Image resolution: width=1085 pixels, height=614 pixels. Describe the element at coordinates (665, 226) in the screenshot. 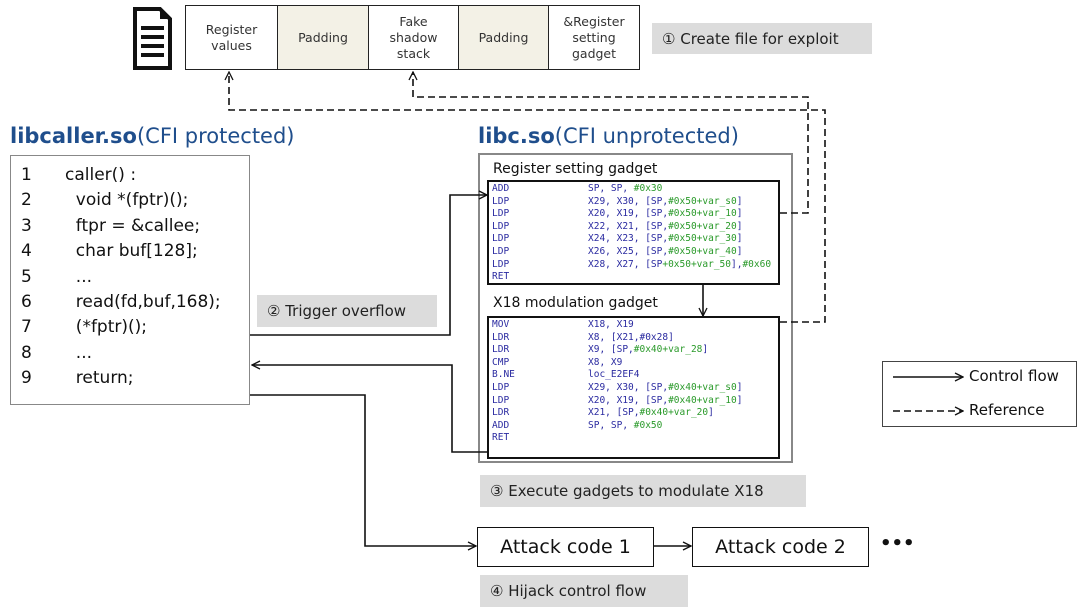

I see `asm-operands: X22, X21, [SP,#0x50+var_20]` at that location.